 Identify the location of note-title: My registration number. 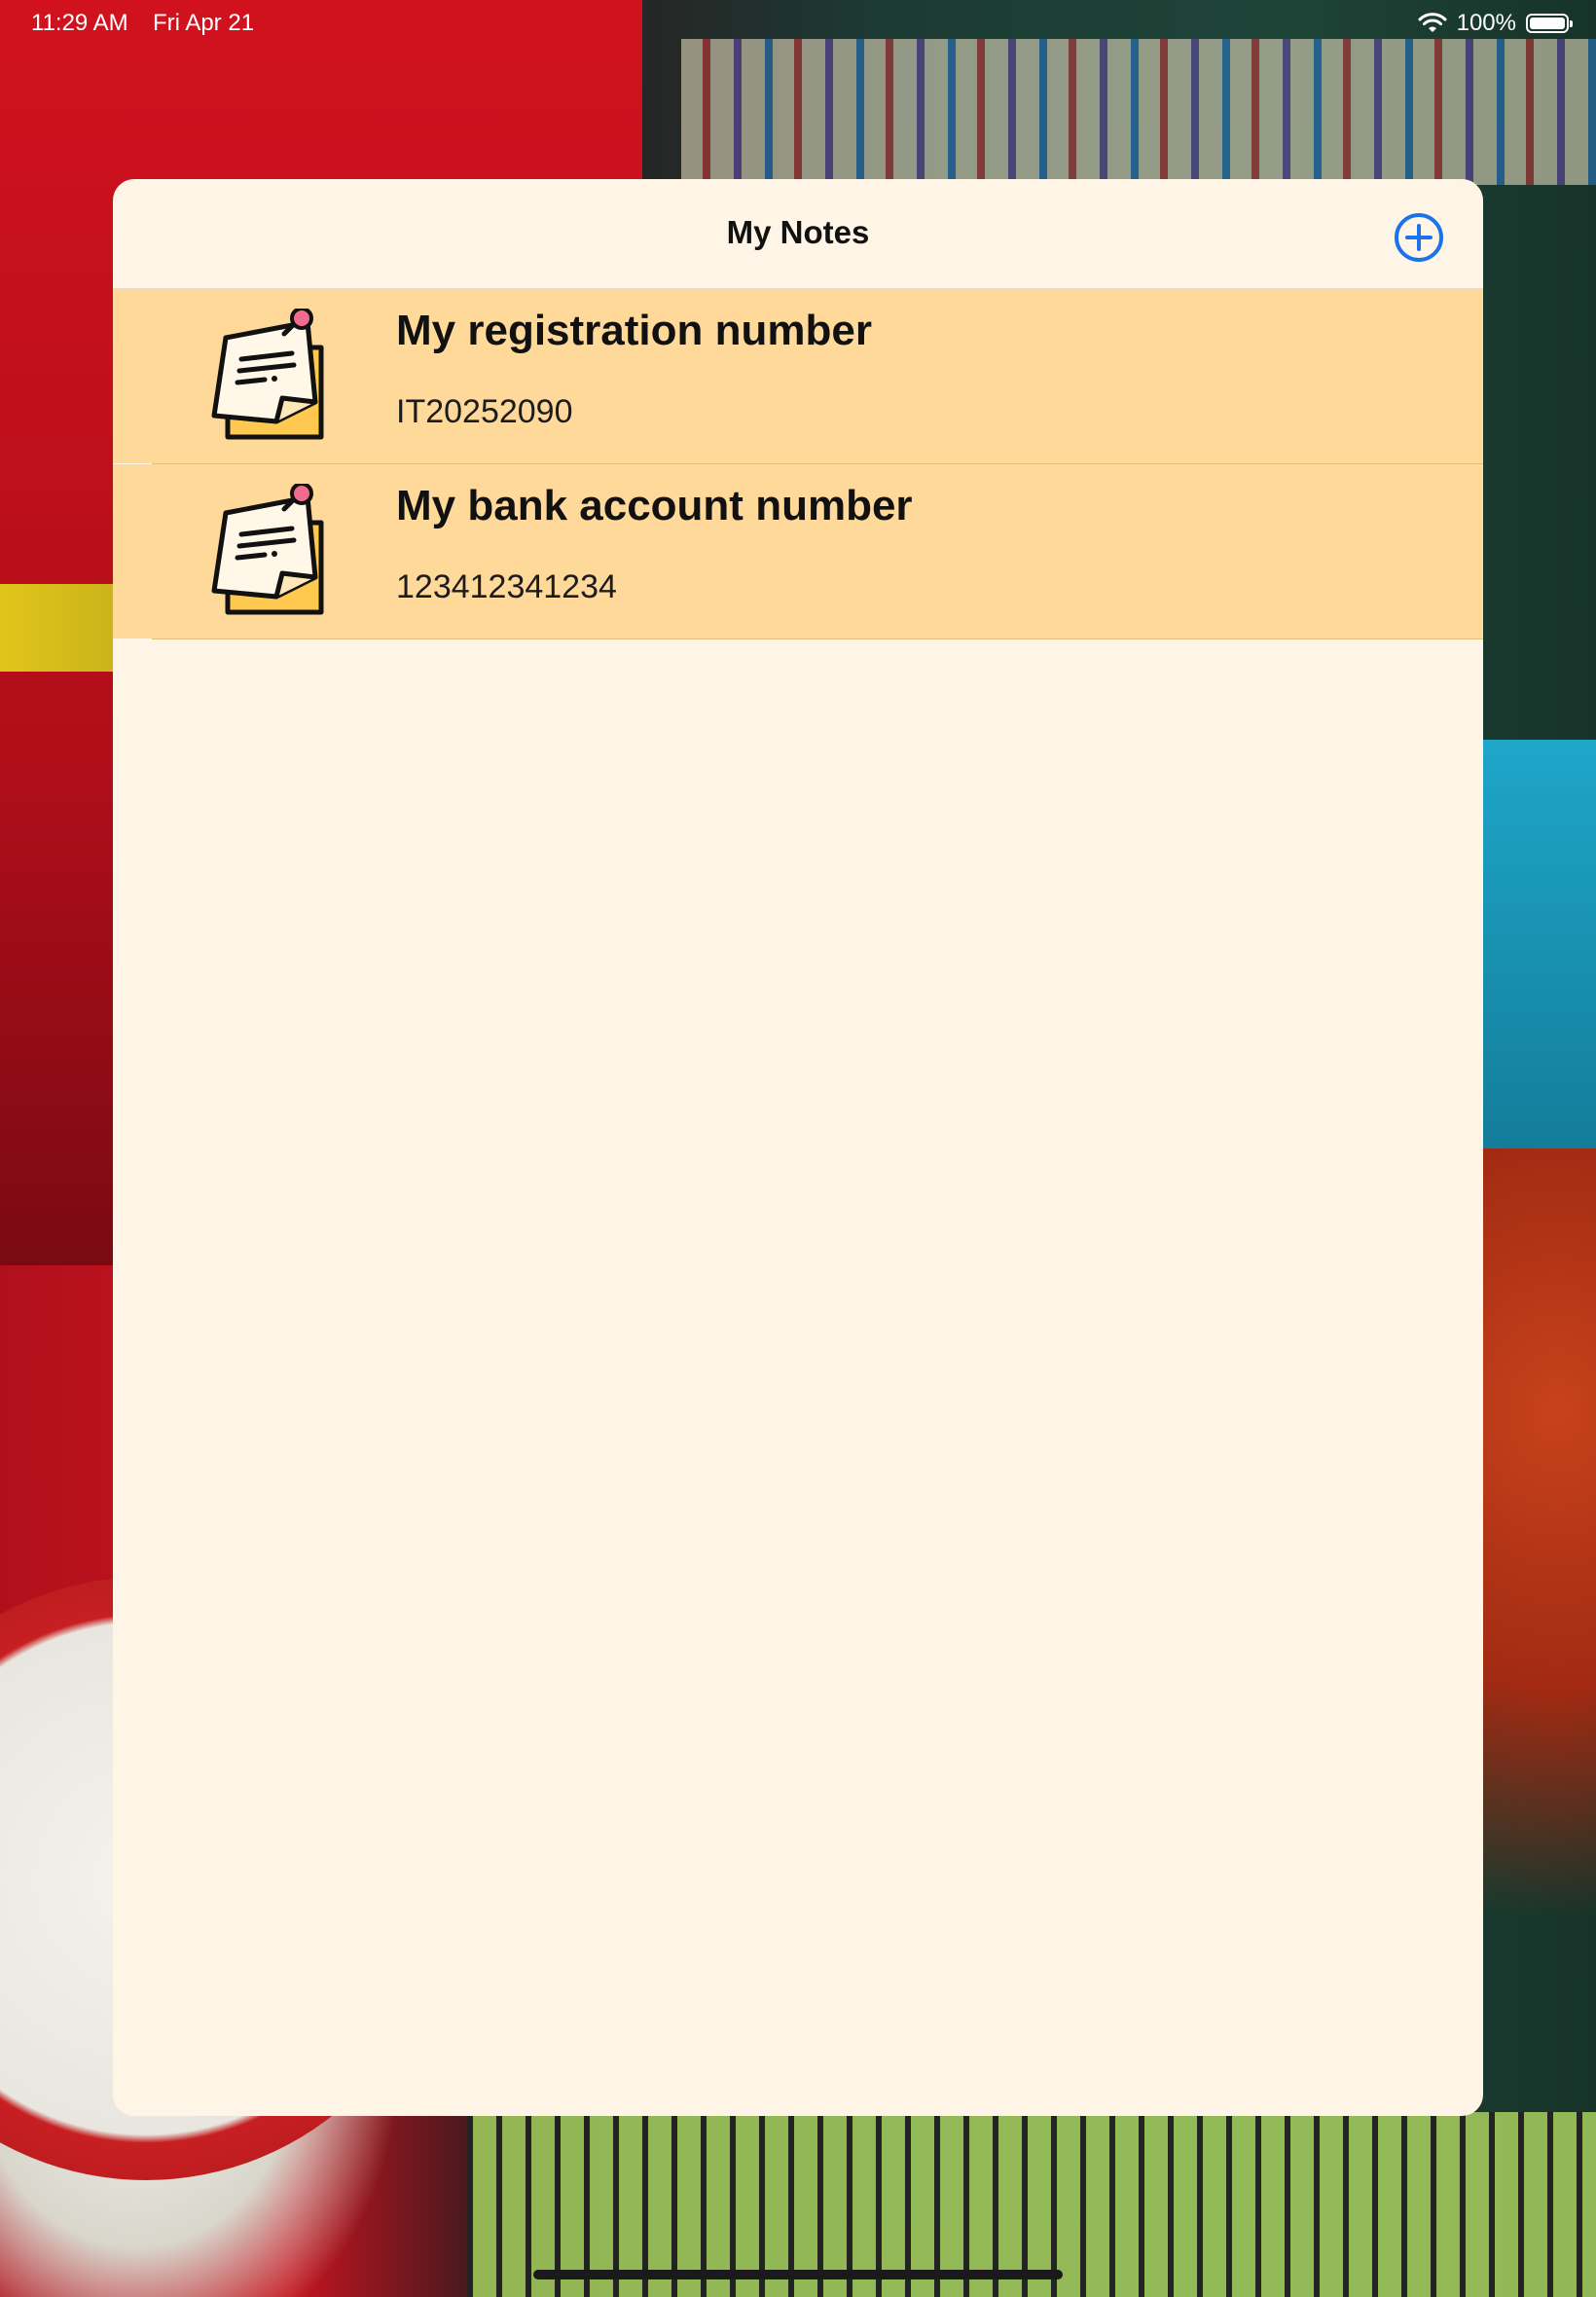
(634, 330).